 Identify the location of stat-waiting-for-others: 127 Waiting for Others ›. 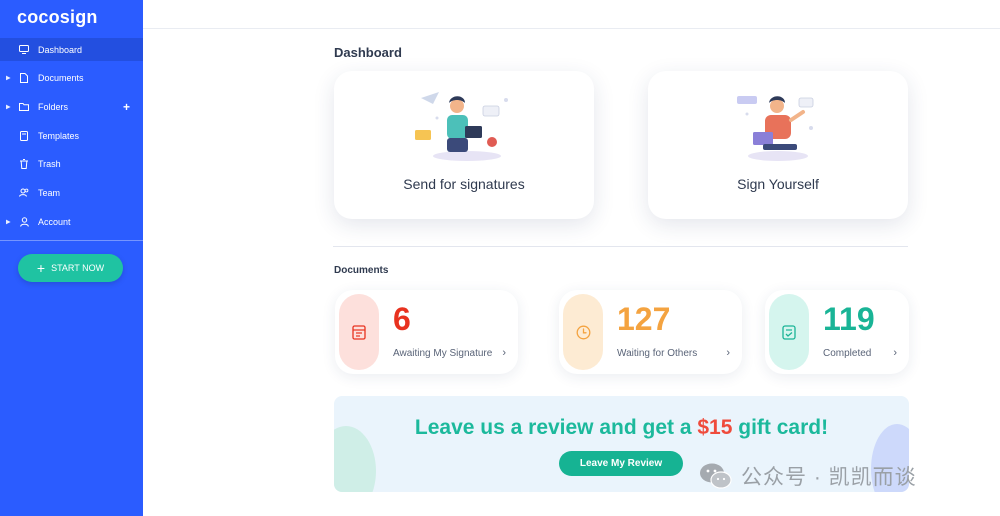
(650, 332).